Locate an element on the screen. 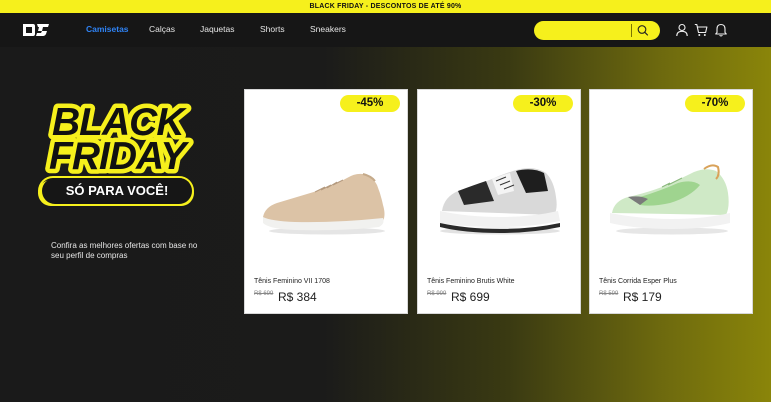  search-icon is located at coordinates (643, 30).